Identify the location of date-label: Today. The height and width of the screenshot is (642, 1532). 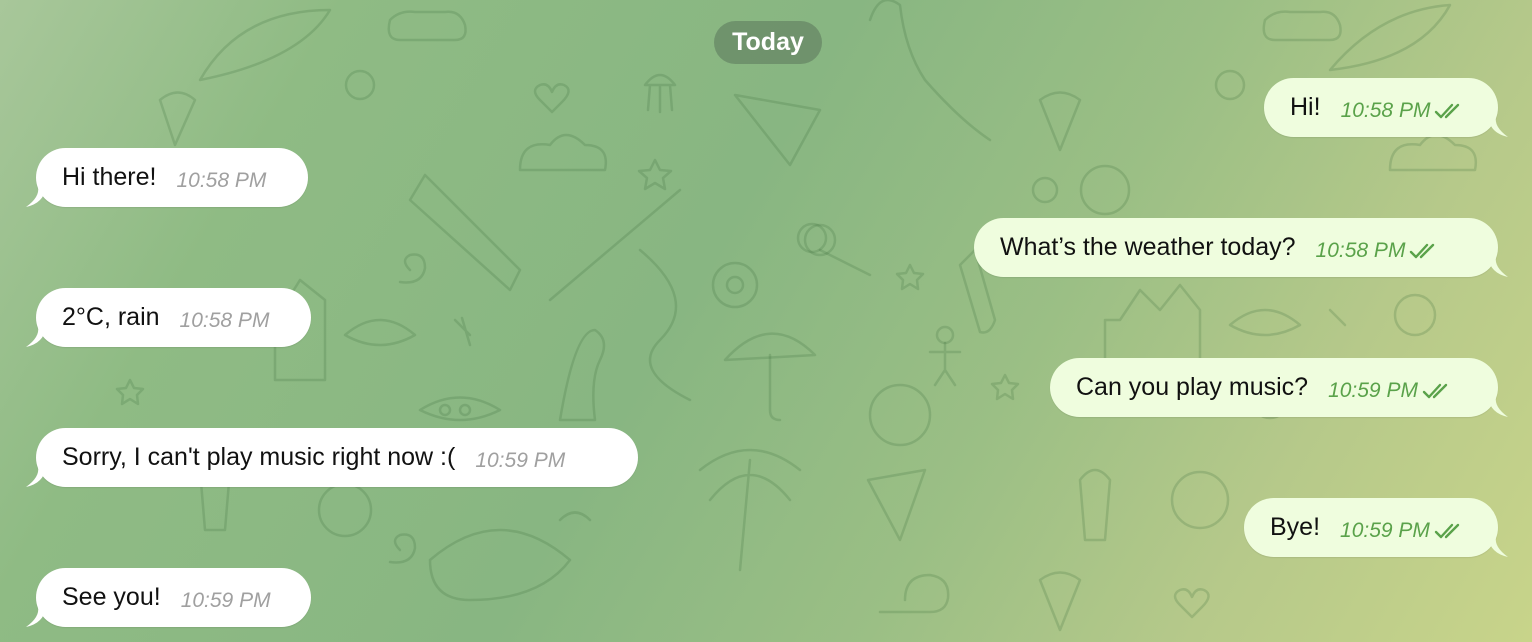
(768, 42).